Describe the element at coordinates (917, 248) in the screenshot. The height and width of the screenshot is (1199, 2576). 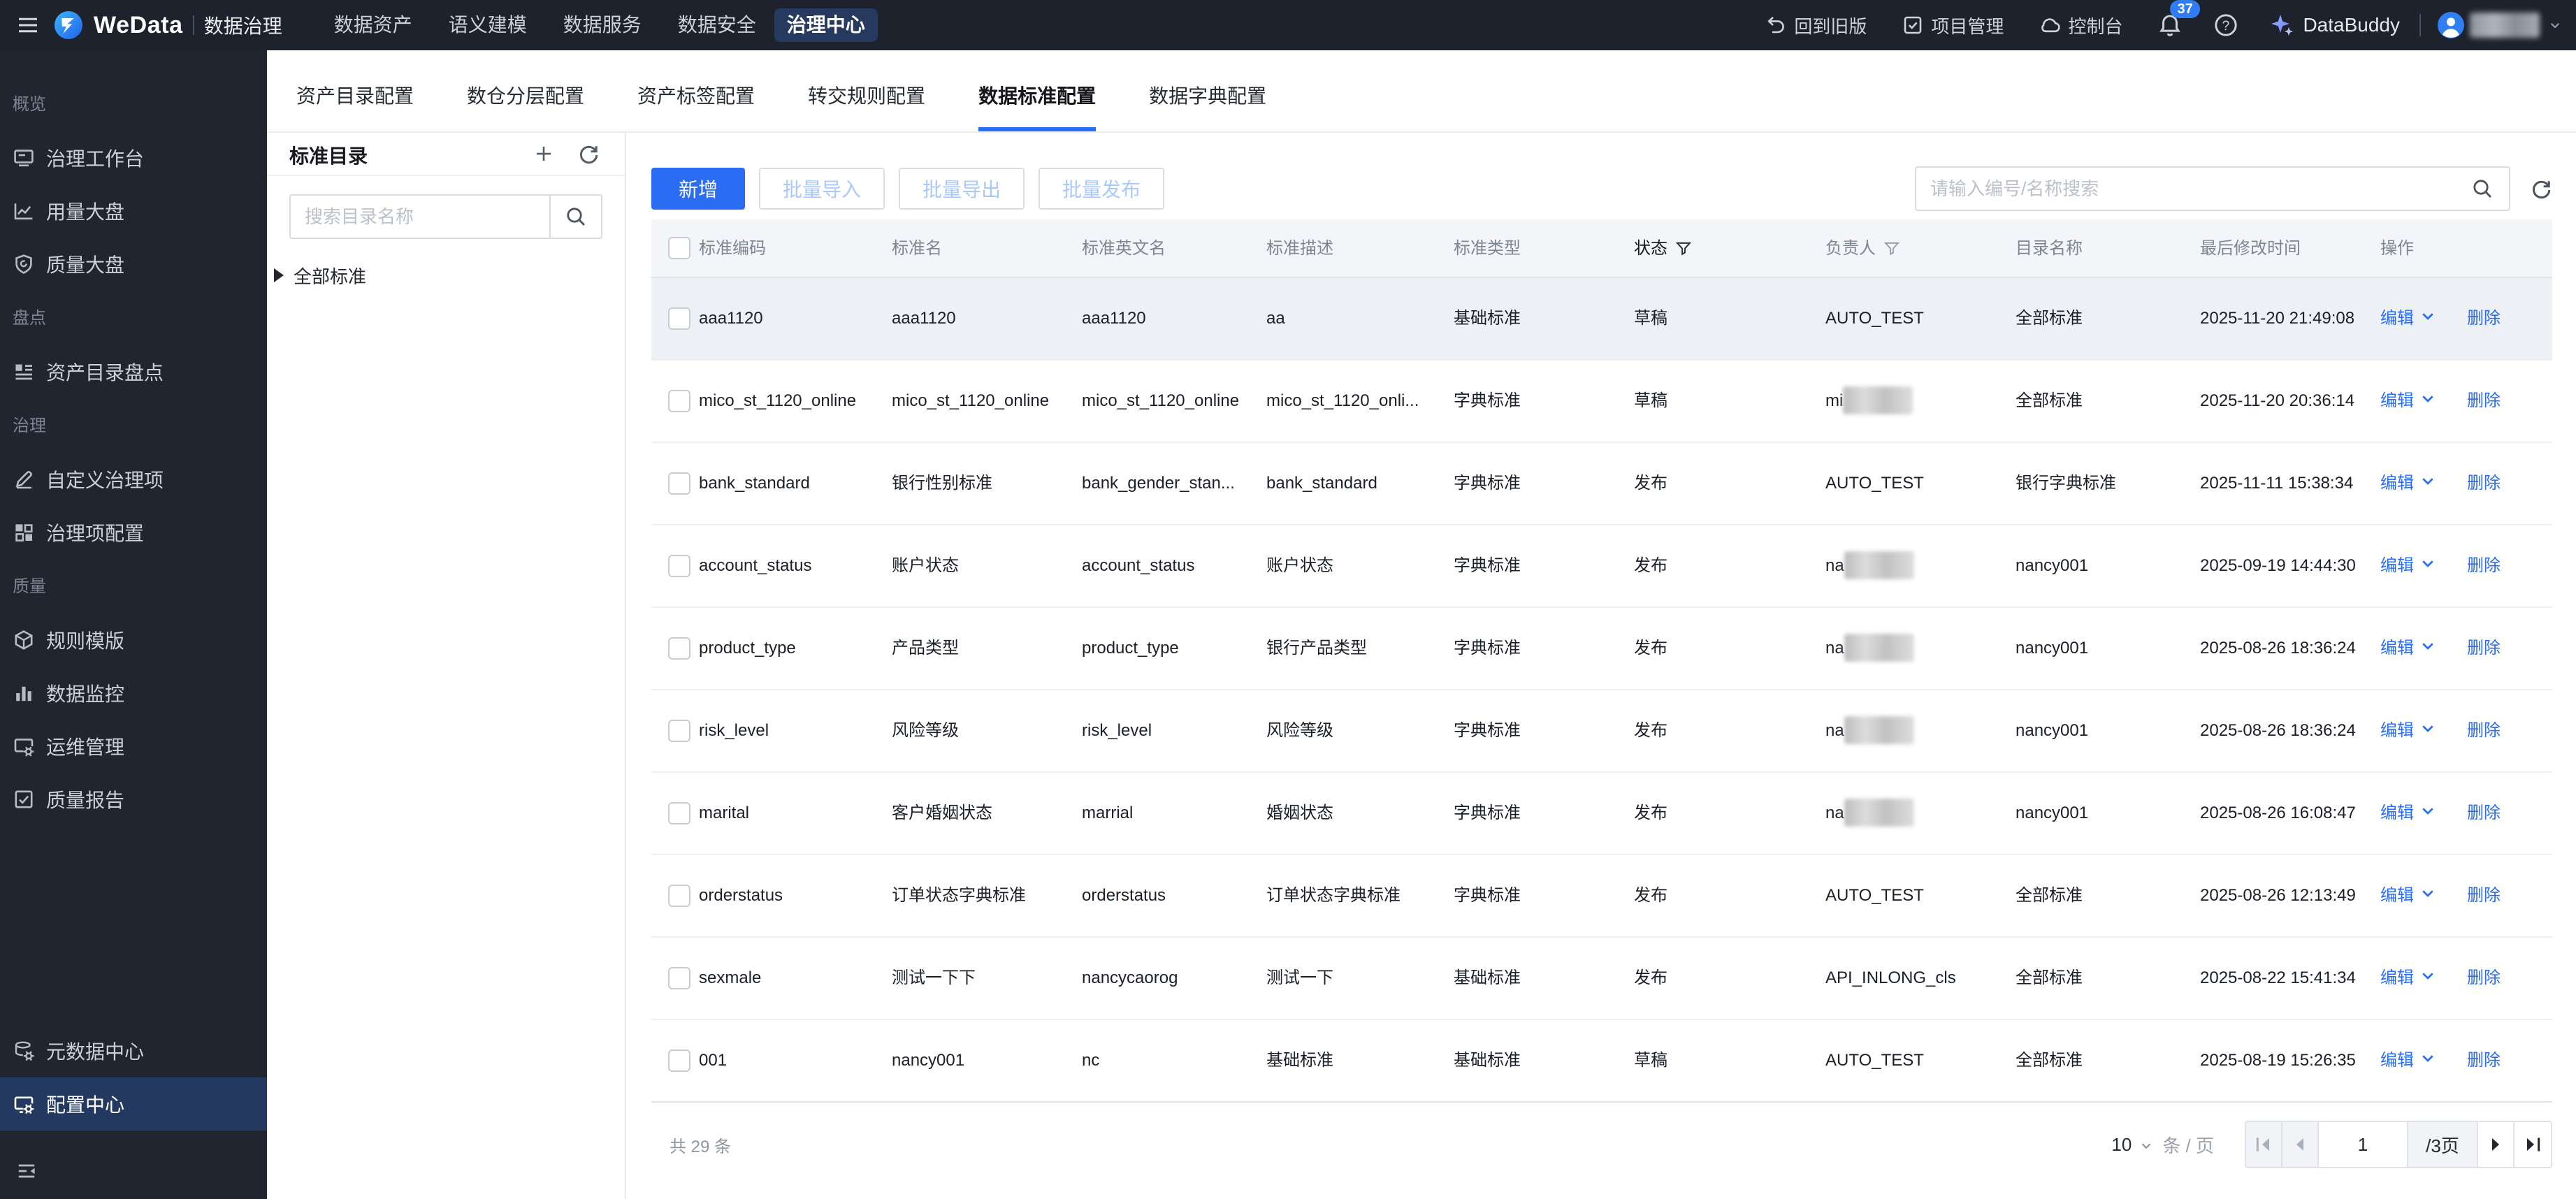
I see `column-header: 标准名` at that location.